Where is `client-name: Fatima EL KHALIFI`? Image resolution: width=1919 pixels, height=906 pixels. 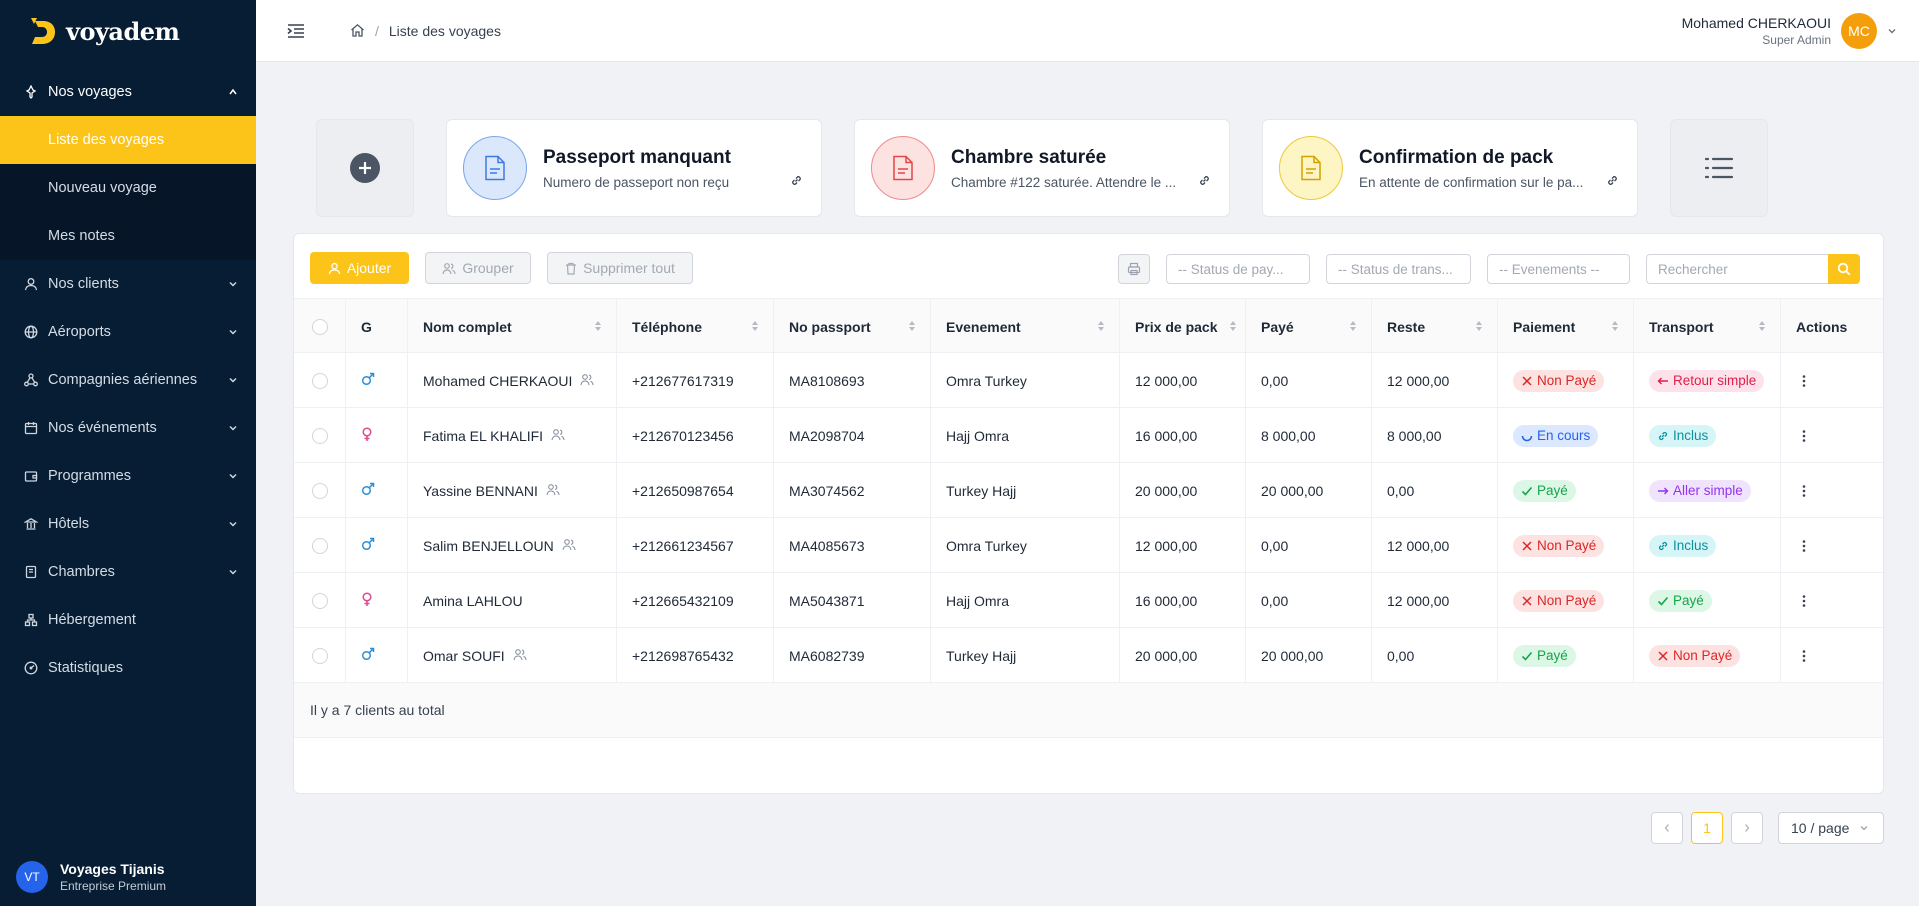
client-name: Fatima EL KHALIFI is located at coordinates (483, 435).